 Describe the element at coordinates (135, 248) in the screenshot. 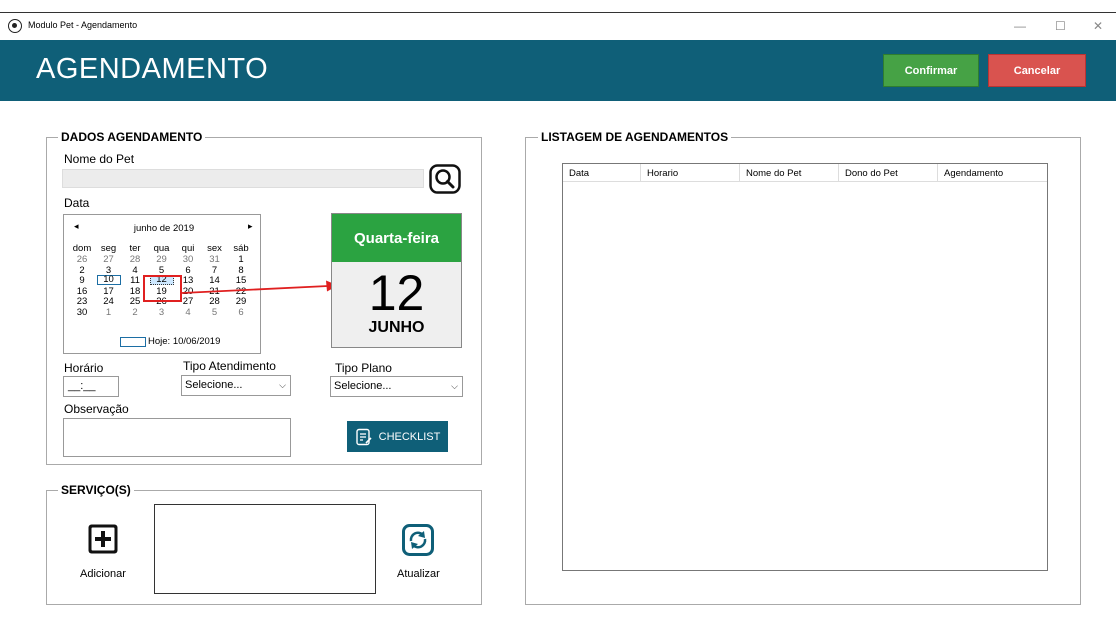

I see `calendar-weekday-header: ter` at that location.